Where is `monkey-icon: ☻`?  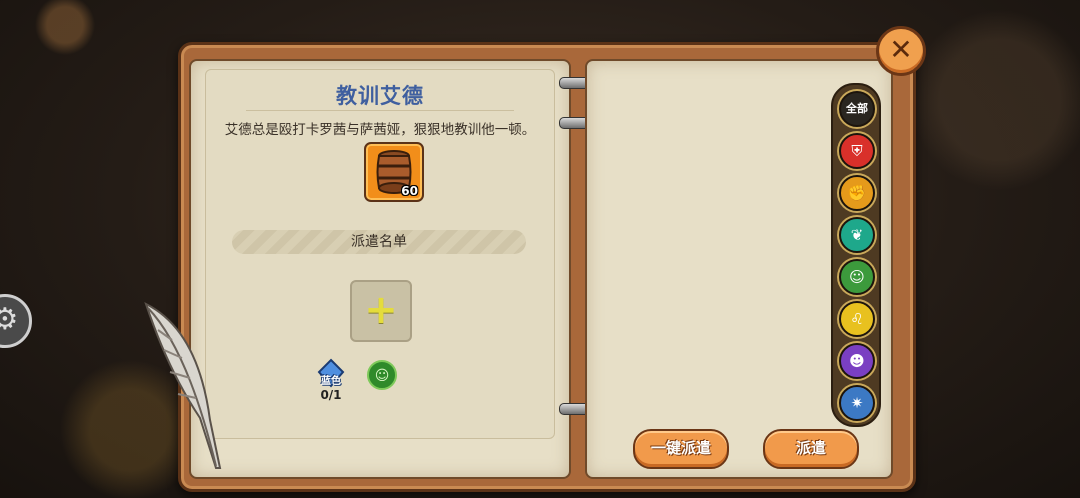 monkey-icon: ☻ is located at coordinates (857, 361).